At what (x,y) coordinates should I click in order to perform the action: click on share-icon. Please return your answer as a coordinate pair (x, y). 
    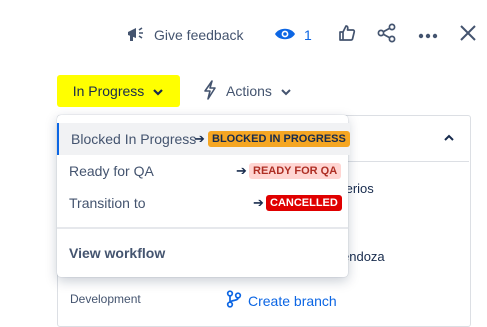
    Looking at the image, I should click on (387, 35).